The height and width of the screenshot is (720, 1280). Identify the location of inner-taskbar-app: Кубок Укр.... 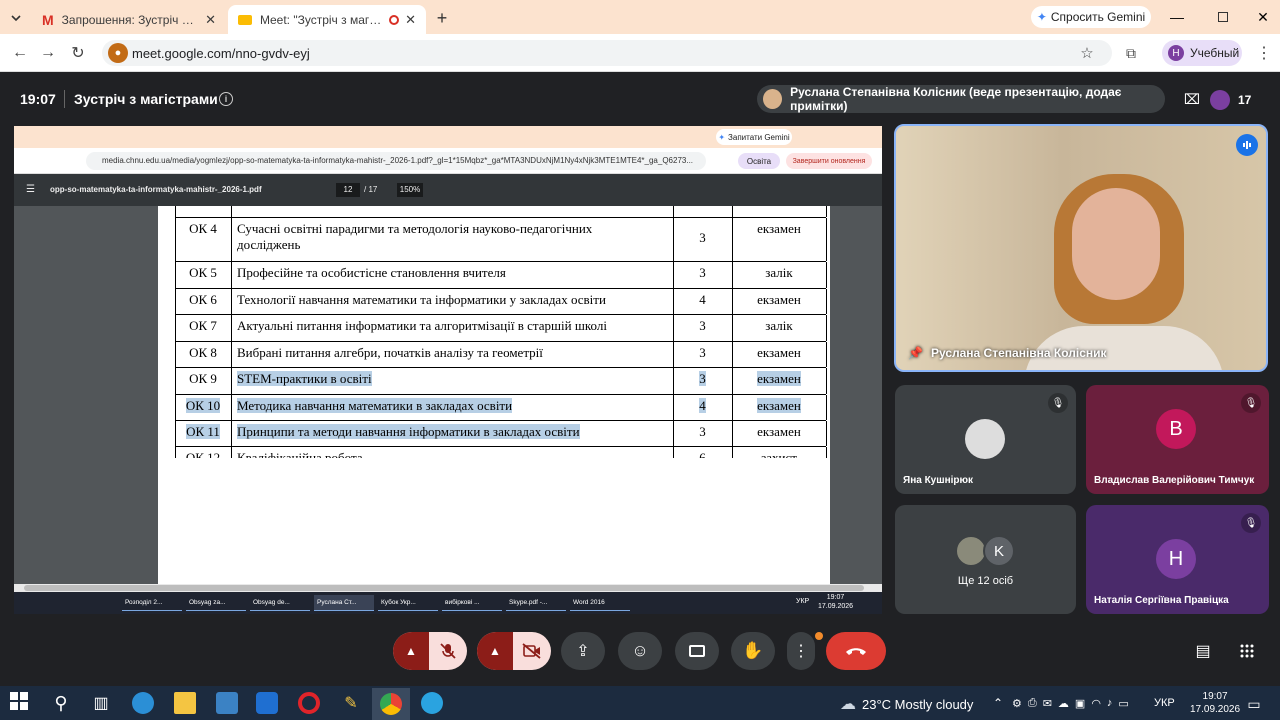
(408, 603).